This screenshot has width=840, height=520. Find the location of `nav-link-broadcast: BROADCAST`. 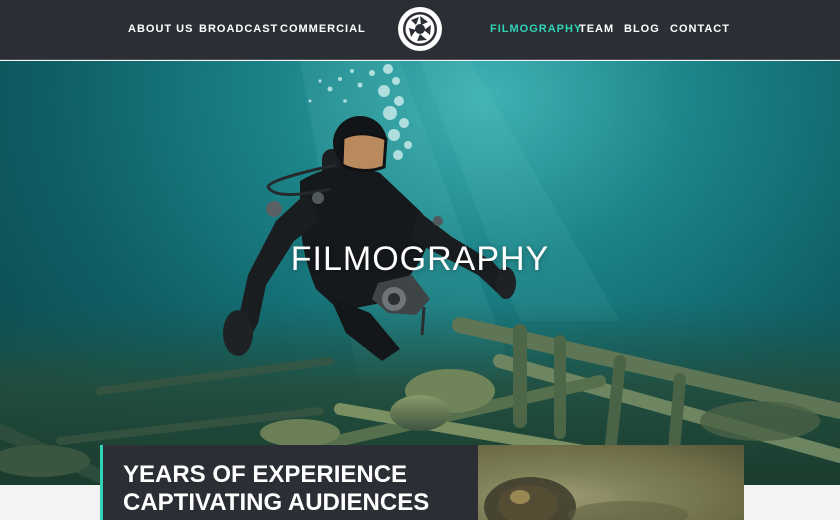

nav-link-broadcast: BROADCAST is located at coordinates (238, 29).